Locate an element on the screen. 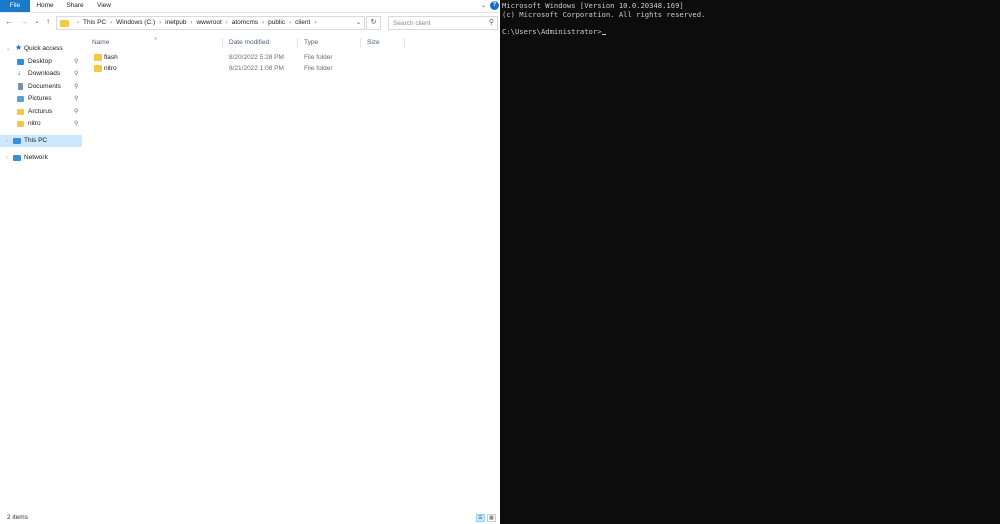  ribbon: File Home Share View ⌄ ? is located at coordinates (250, 6).